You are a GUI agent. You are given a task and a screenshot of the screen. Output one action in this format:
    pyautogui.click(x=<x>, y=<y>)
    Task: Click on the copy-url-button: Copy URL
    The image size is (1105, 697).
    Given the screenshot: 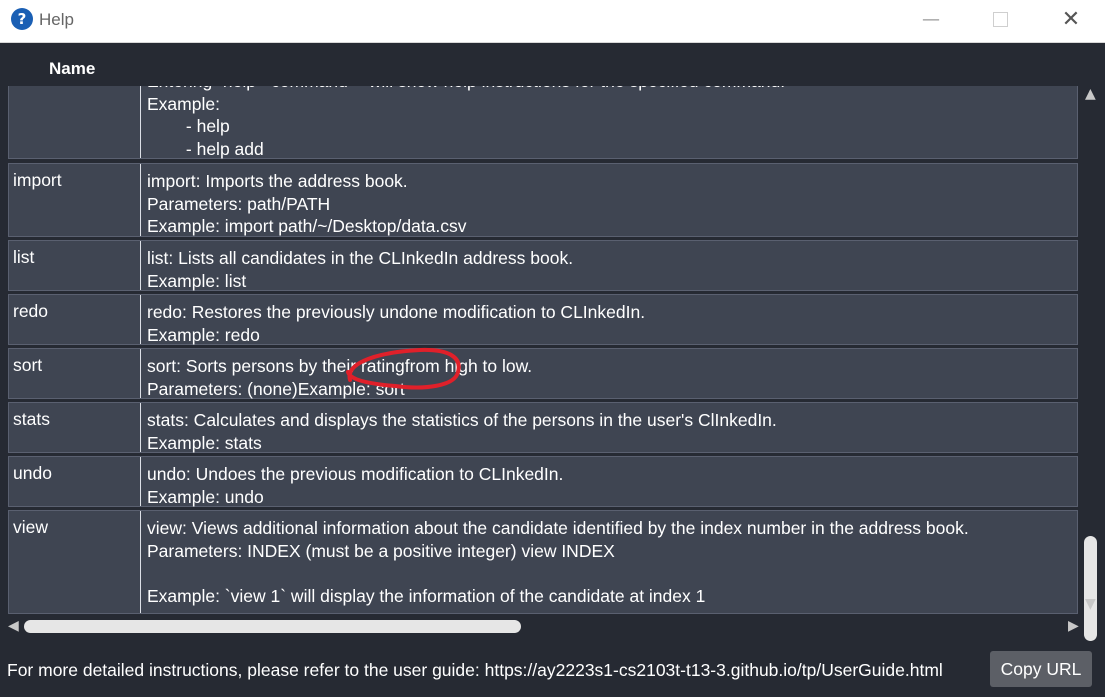 What is the action you would take?
    pyautogui.click(x=1041, y=669)
    